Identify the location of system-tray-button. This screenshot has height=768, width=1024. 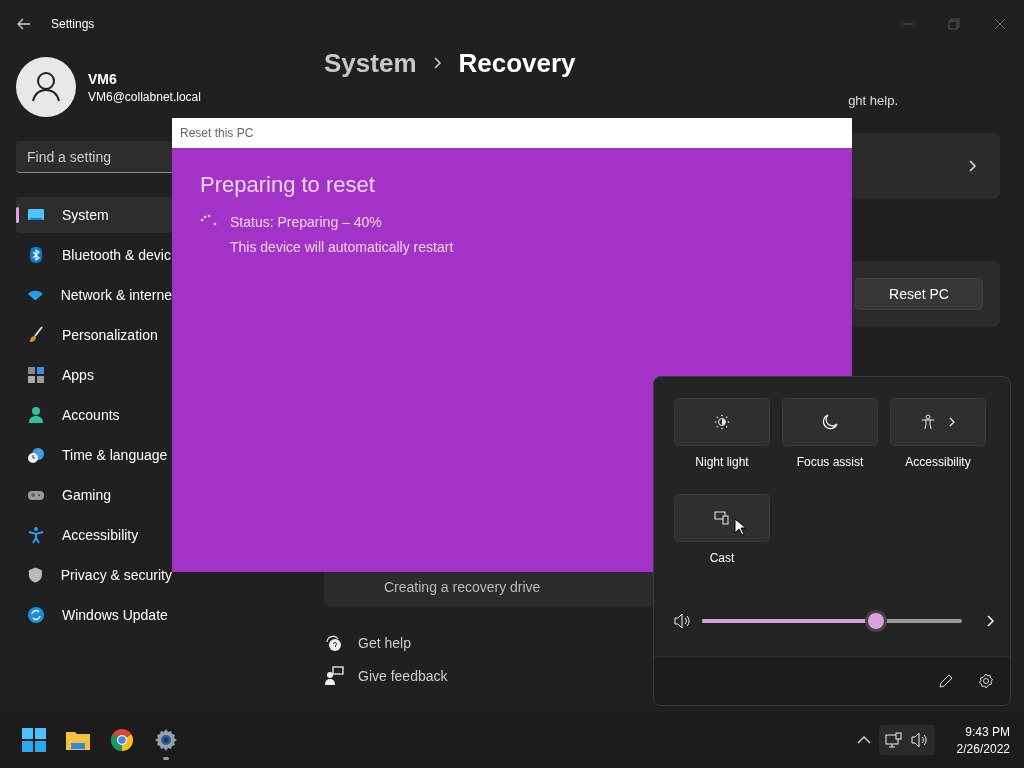
(906, 740).